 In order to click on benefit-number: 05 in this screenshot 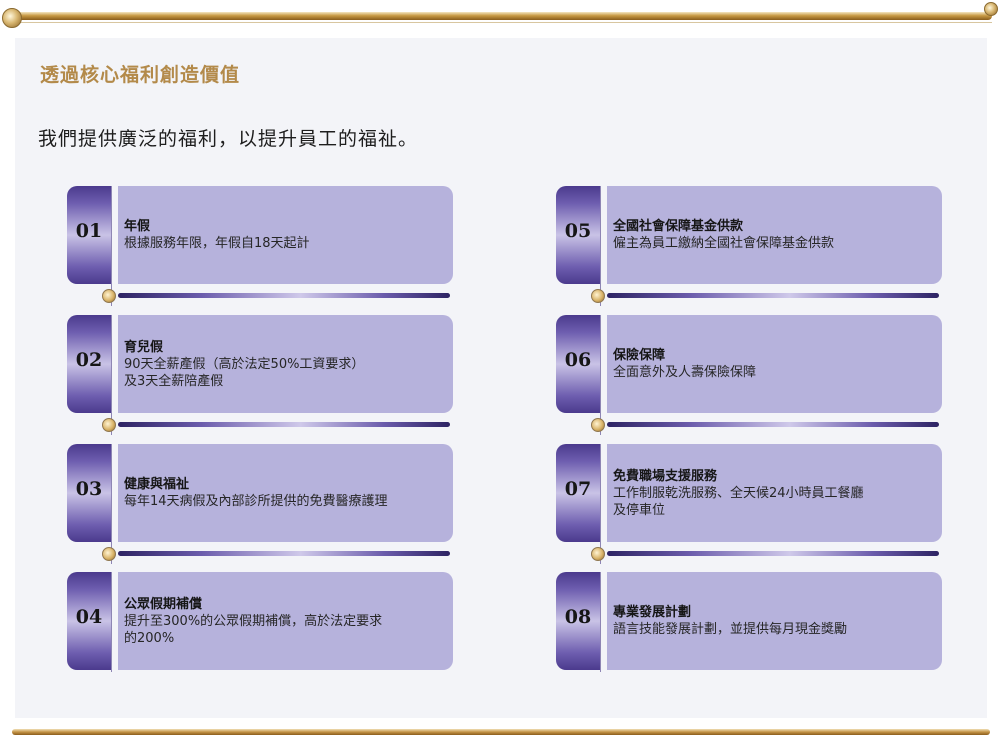, I will do `click(578, 231)`.